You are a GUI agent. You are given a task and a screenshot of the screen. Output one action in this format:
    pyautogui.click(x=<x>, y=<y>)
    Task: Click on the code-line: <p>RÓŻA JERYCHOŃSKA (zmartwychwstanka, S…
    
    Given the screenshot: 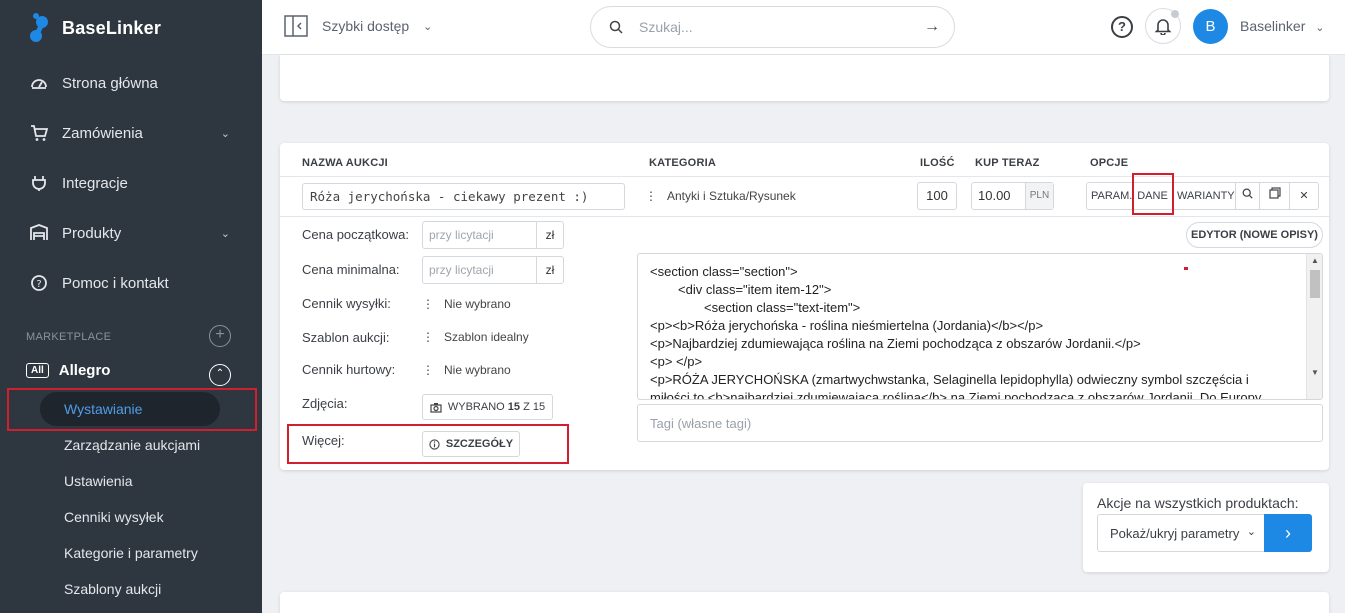 What is the action you would take?
    pyautogui.click(x=949, y=379)
    